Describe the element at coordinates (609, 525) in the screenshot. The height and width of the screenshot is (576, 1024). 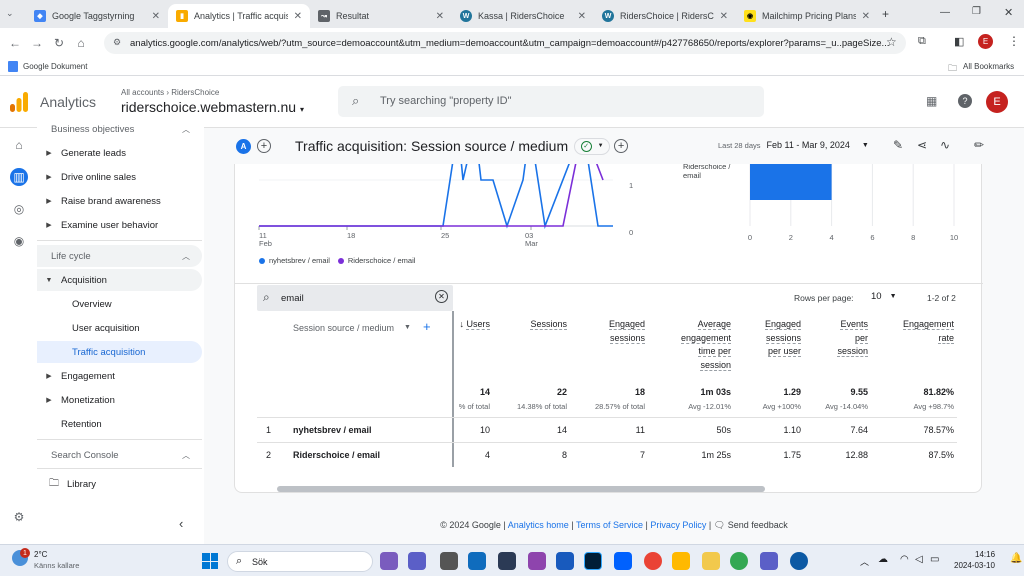
I see `terms-link: Terms of Service` at that location.